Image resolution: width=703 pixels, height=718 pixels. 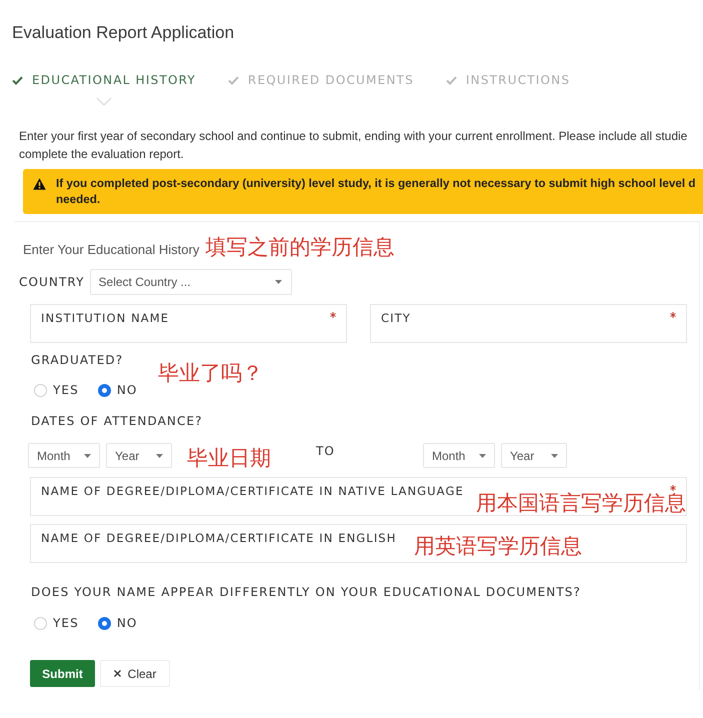 I want to click on chevron-icon, so click(x=104, y=101).